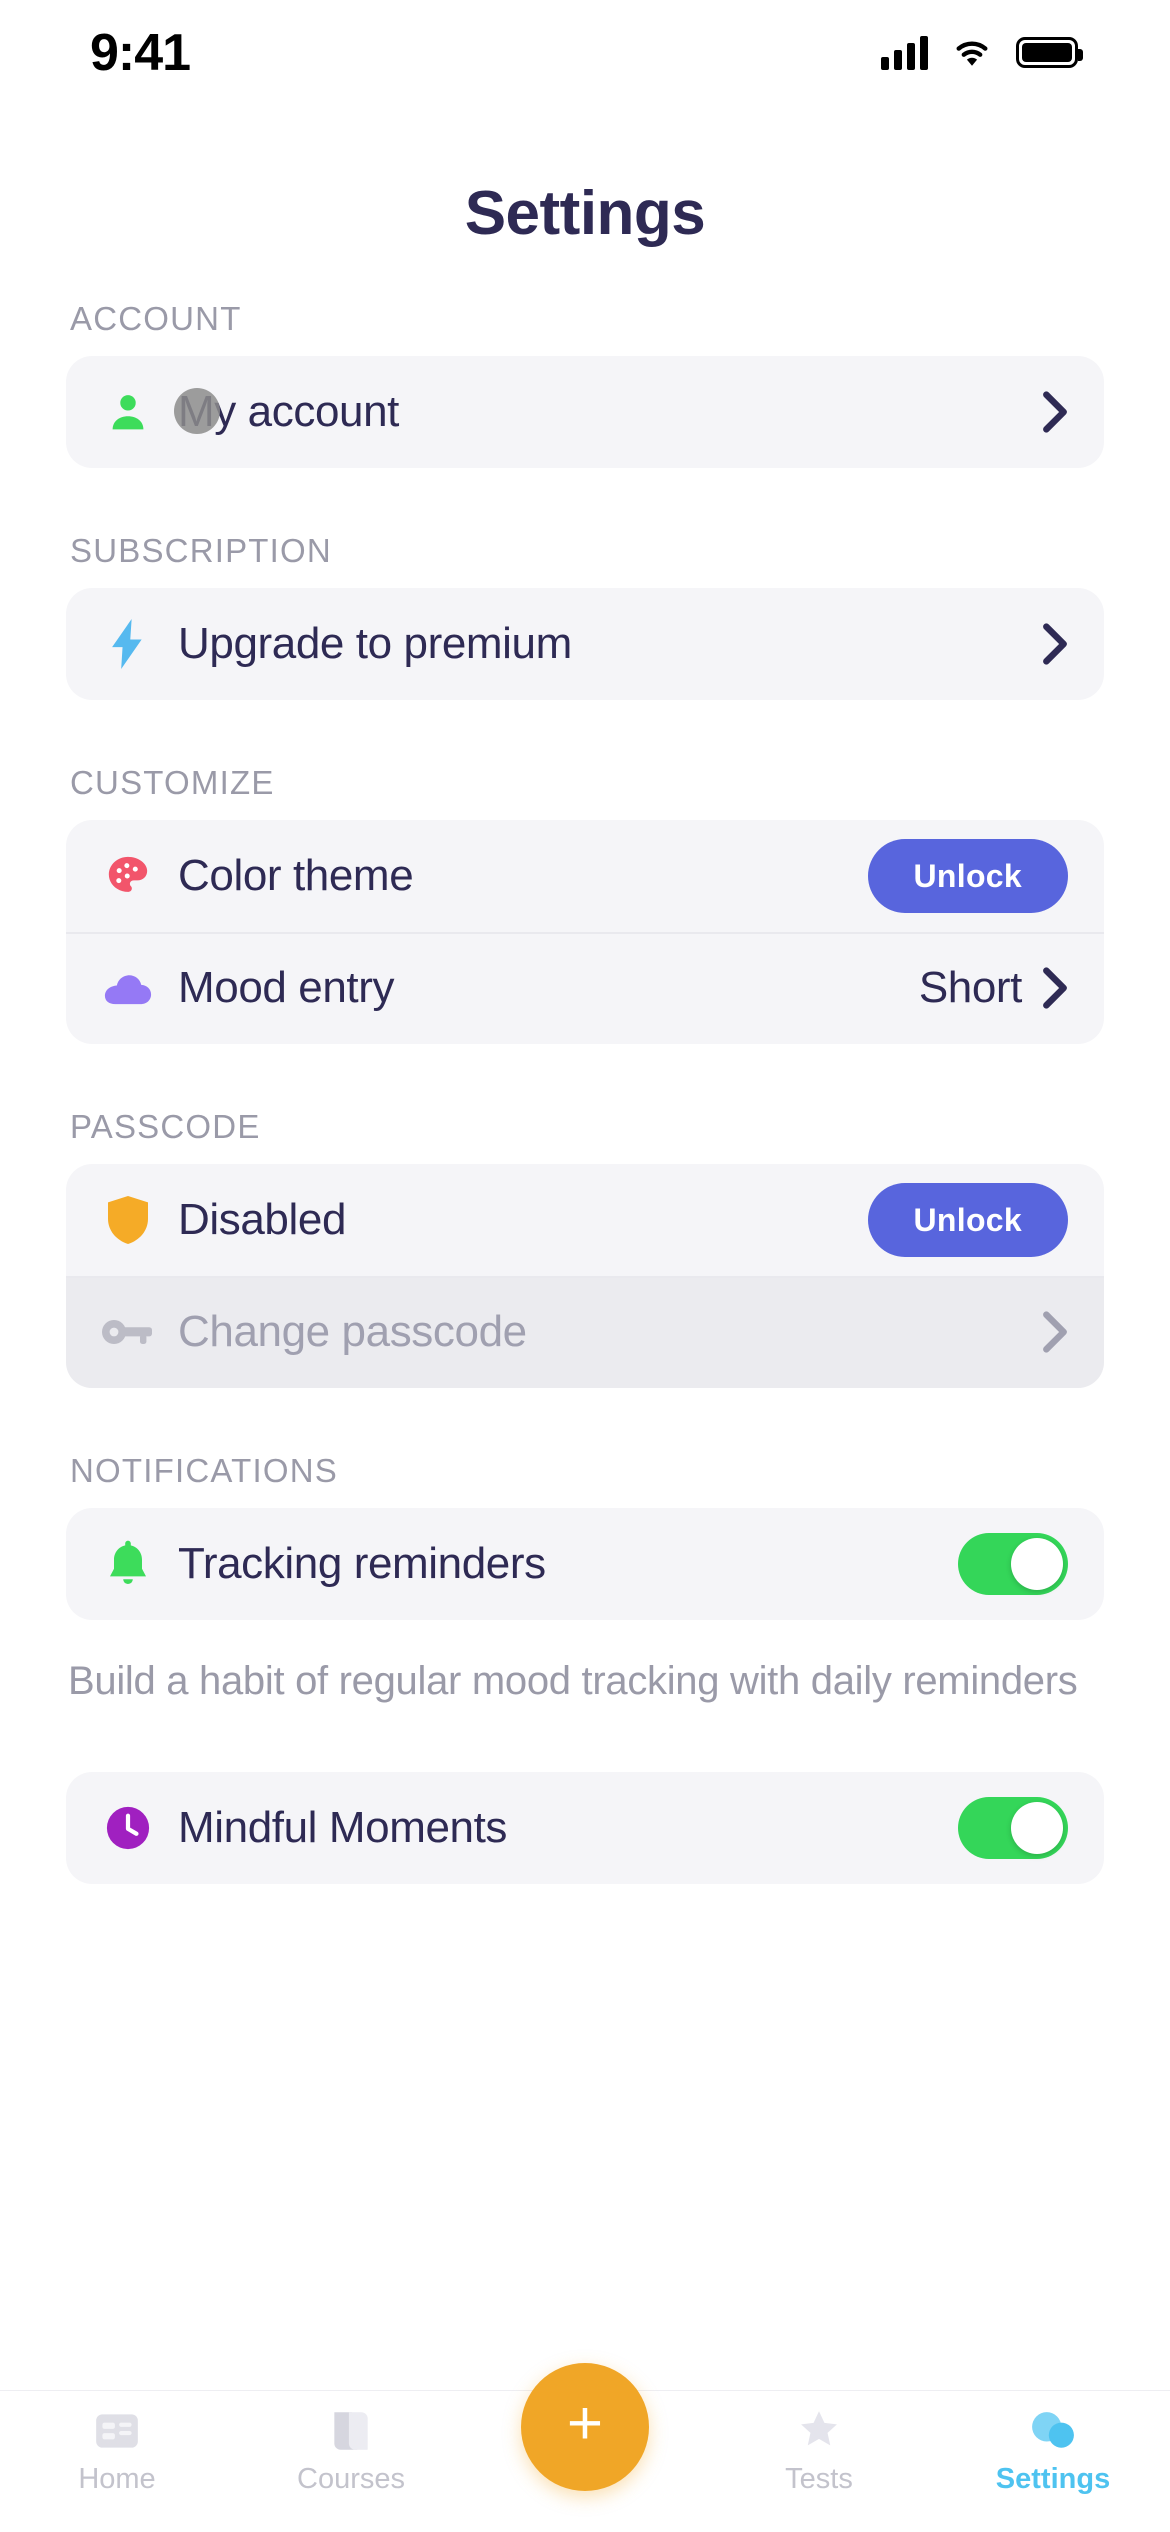  What do you see at coordinates (352, 1331) in the screenshot?
I see `settings-row-label: Change passcode` at bounding box center [352, 1331].